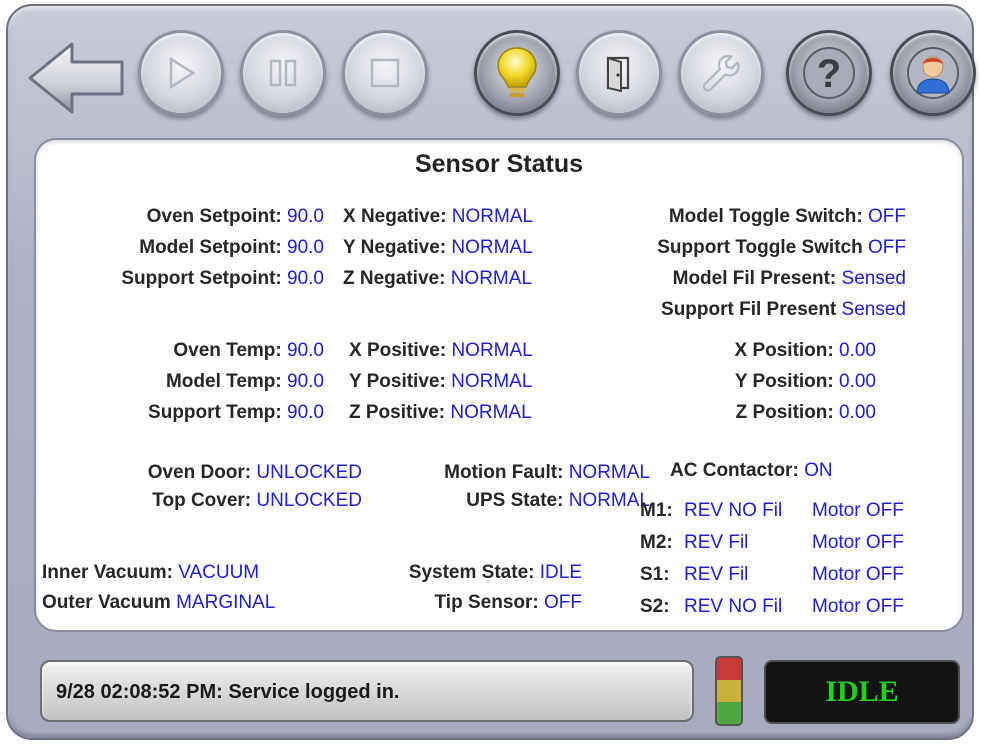  I want to click on oven-door-row: Oven Door: UNLOCKED, so click(254, 472).